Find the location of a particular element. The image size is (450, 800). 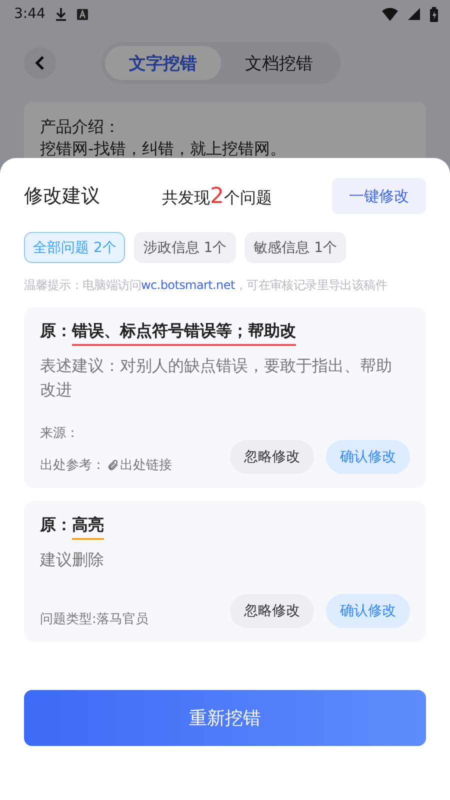

suggestion-text: 建议删除 is located at coordinates (72, 560).